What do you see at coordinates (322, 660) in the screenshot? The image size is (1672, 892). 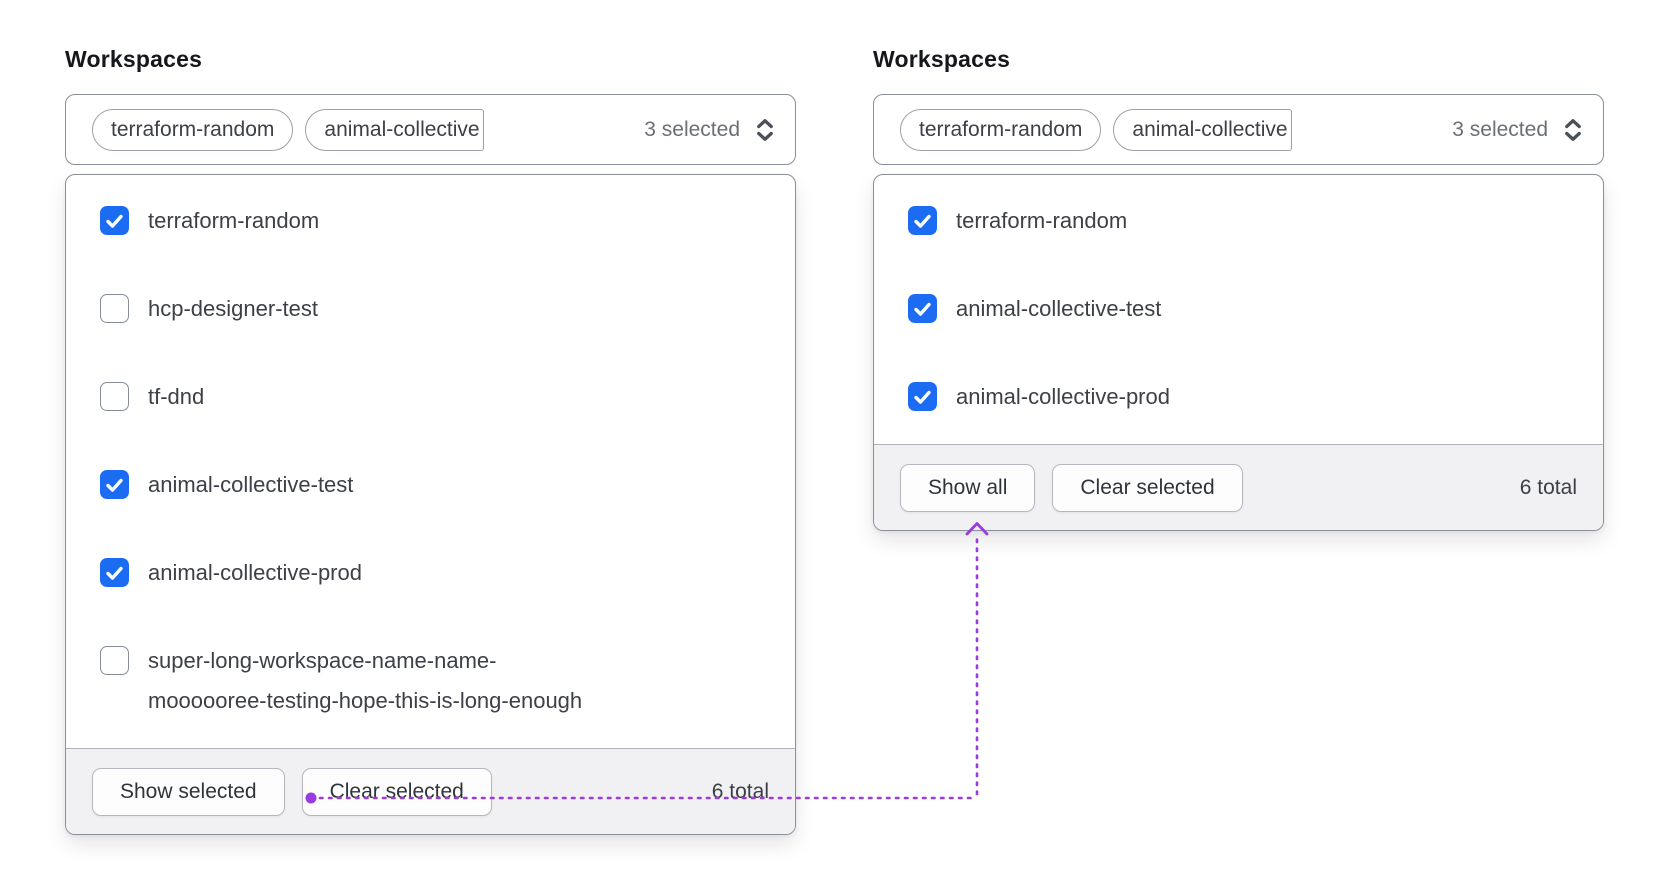 I see `option-label-line1: super-long-workspace-name-name-` at bounding box center [322, 660].